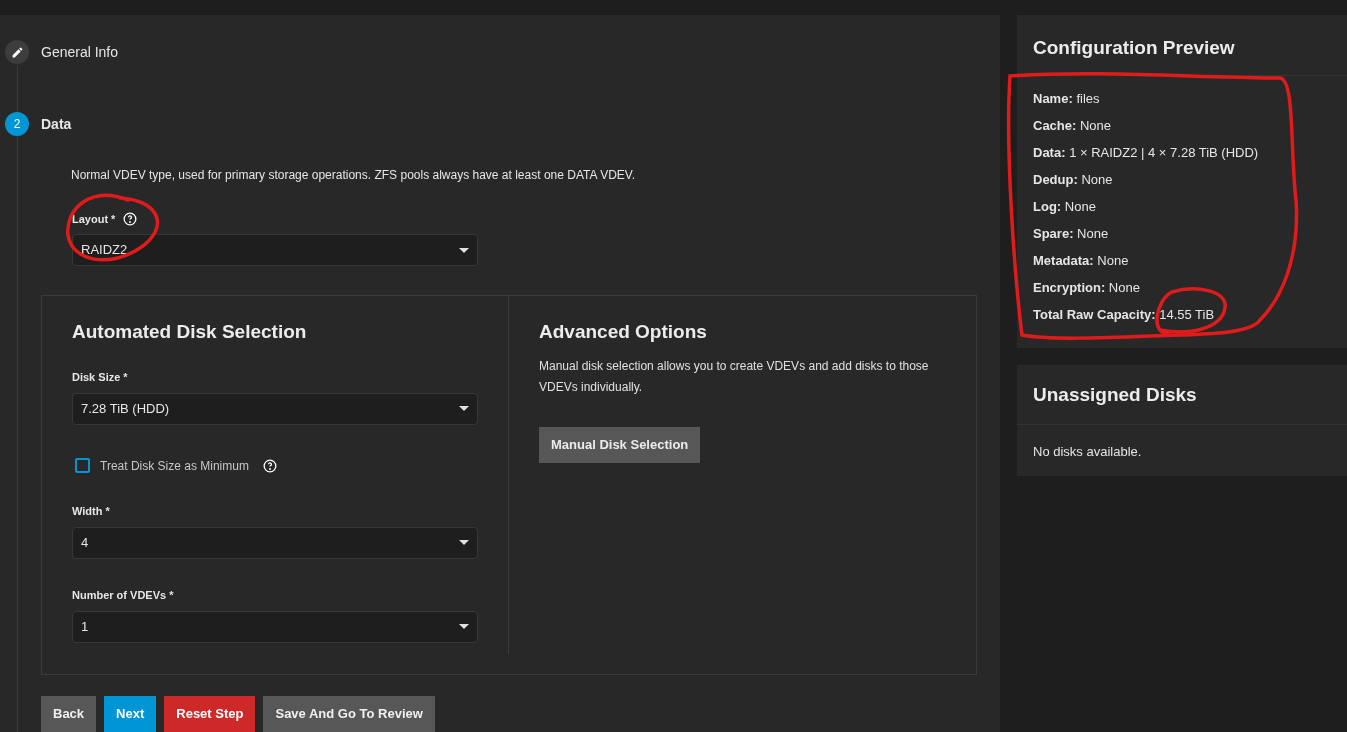 The width and height of the screenshot is (1347, 732). Describe the element at coordinates (174, 466) in the screenshot. I see `checkbox-label: Treat Disk Size as Minimum` at that location.